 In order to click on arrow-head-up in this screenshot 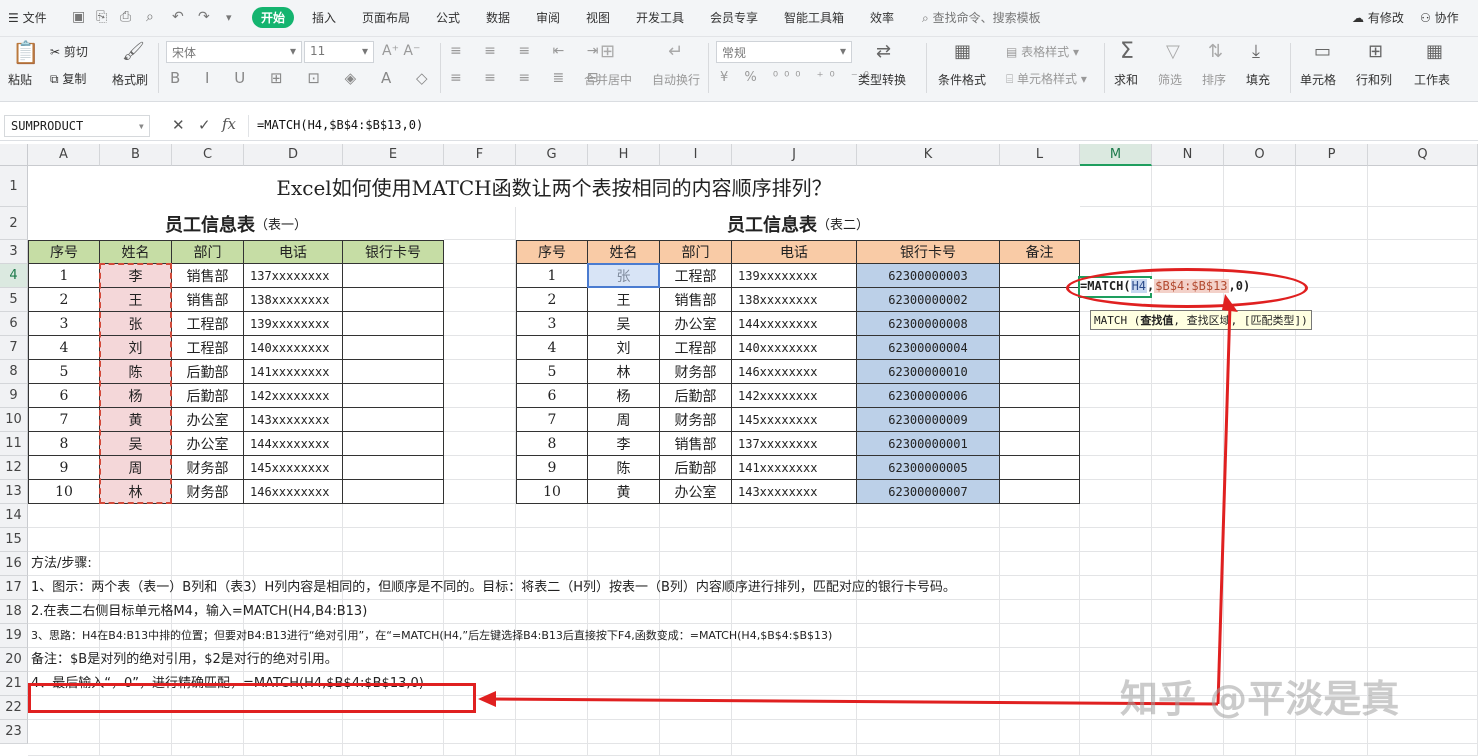, I will do `click(1230, 303)`.